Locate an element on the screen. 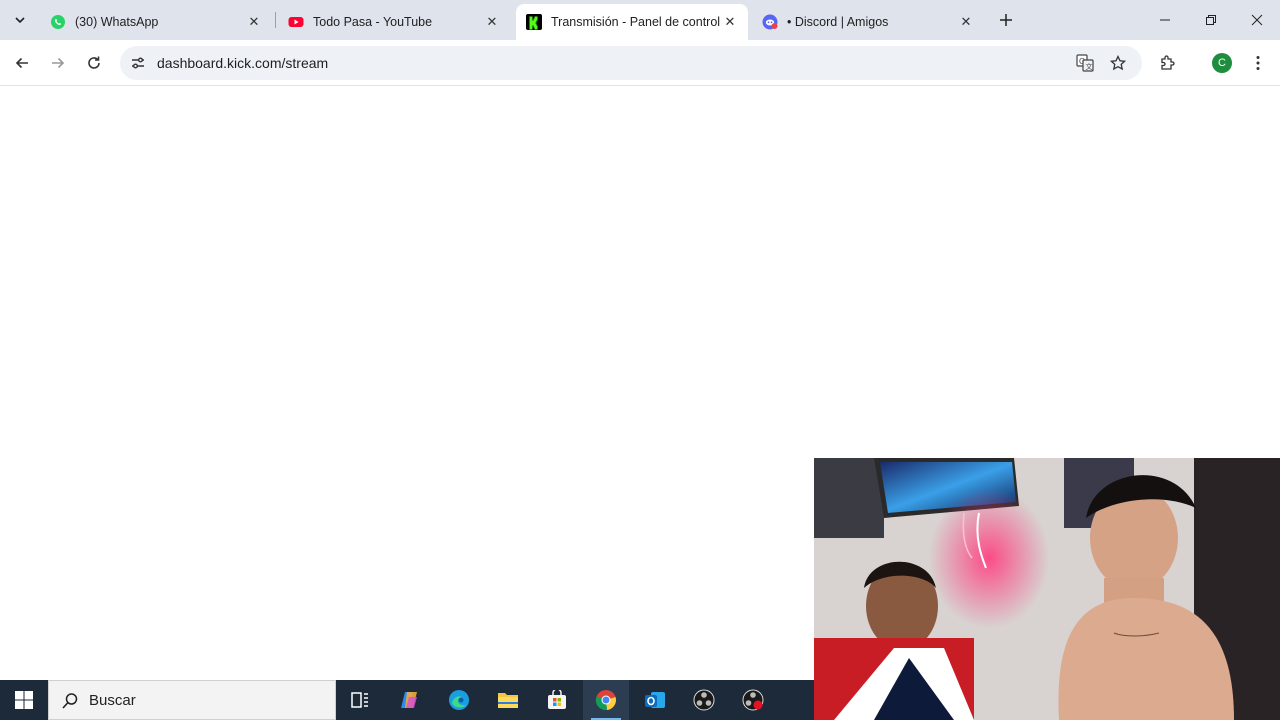 This screenshot has height=720, width=1280. forward-button is located at coordinates (58, 63).